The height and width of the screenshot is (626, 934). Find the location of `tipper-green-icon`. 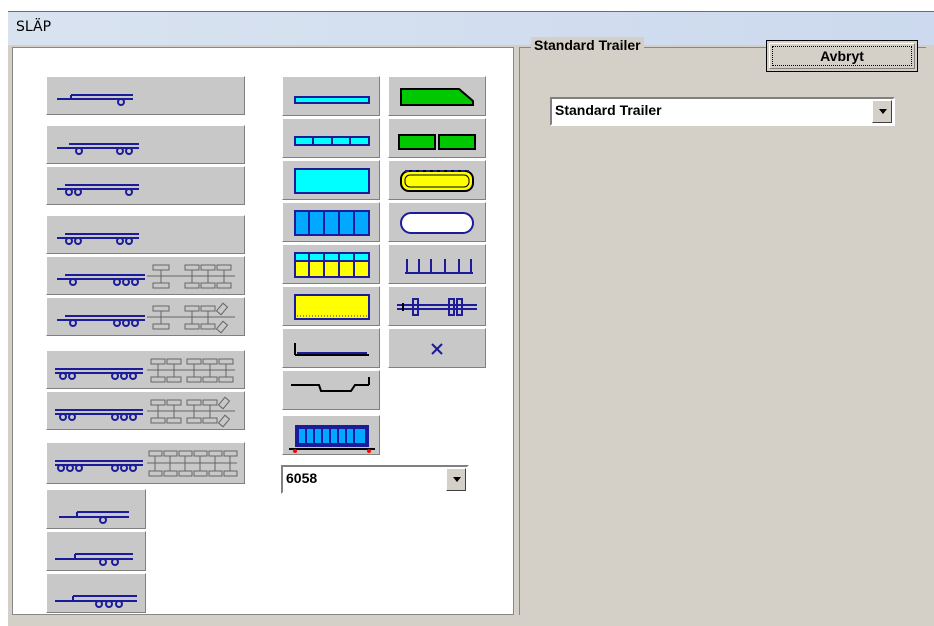

tipper-green-icon is located at coordinates (437, 97).